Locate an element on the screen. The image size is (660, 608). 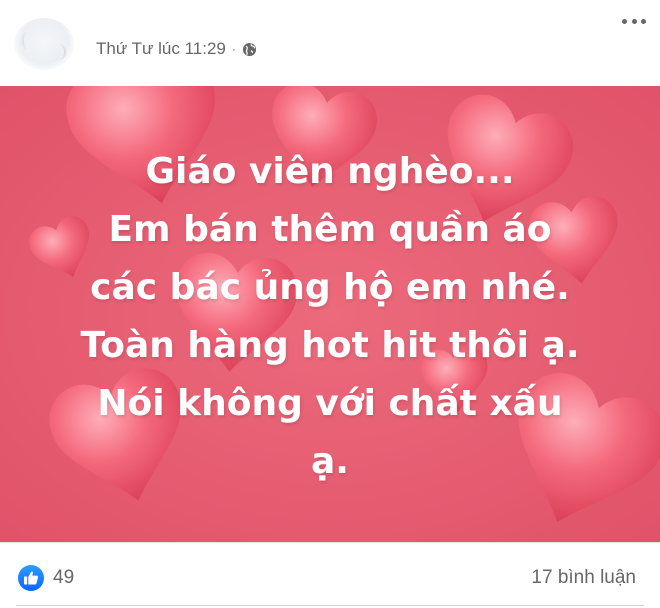
post-text-line: Toàn hàng hot hit thôi ạ. is located at coordinates (330, 345).